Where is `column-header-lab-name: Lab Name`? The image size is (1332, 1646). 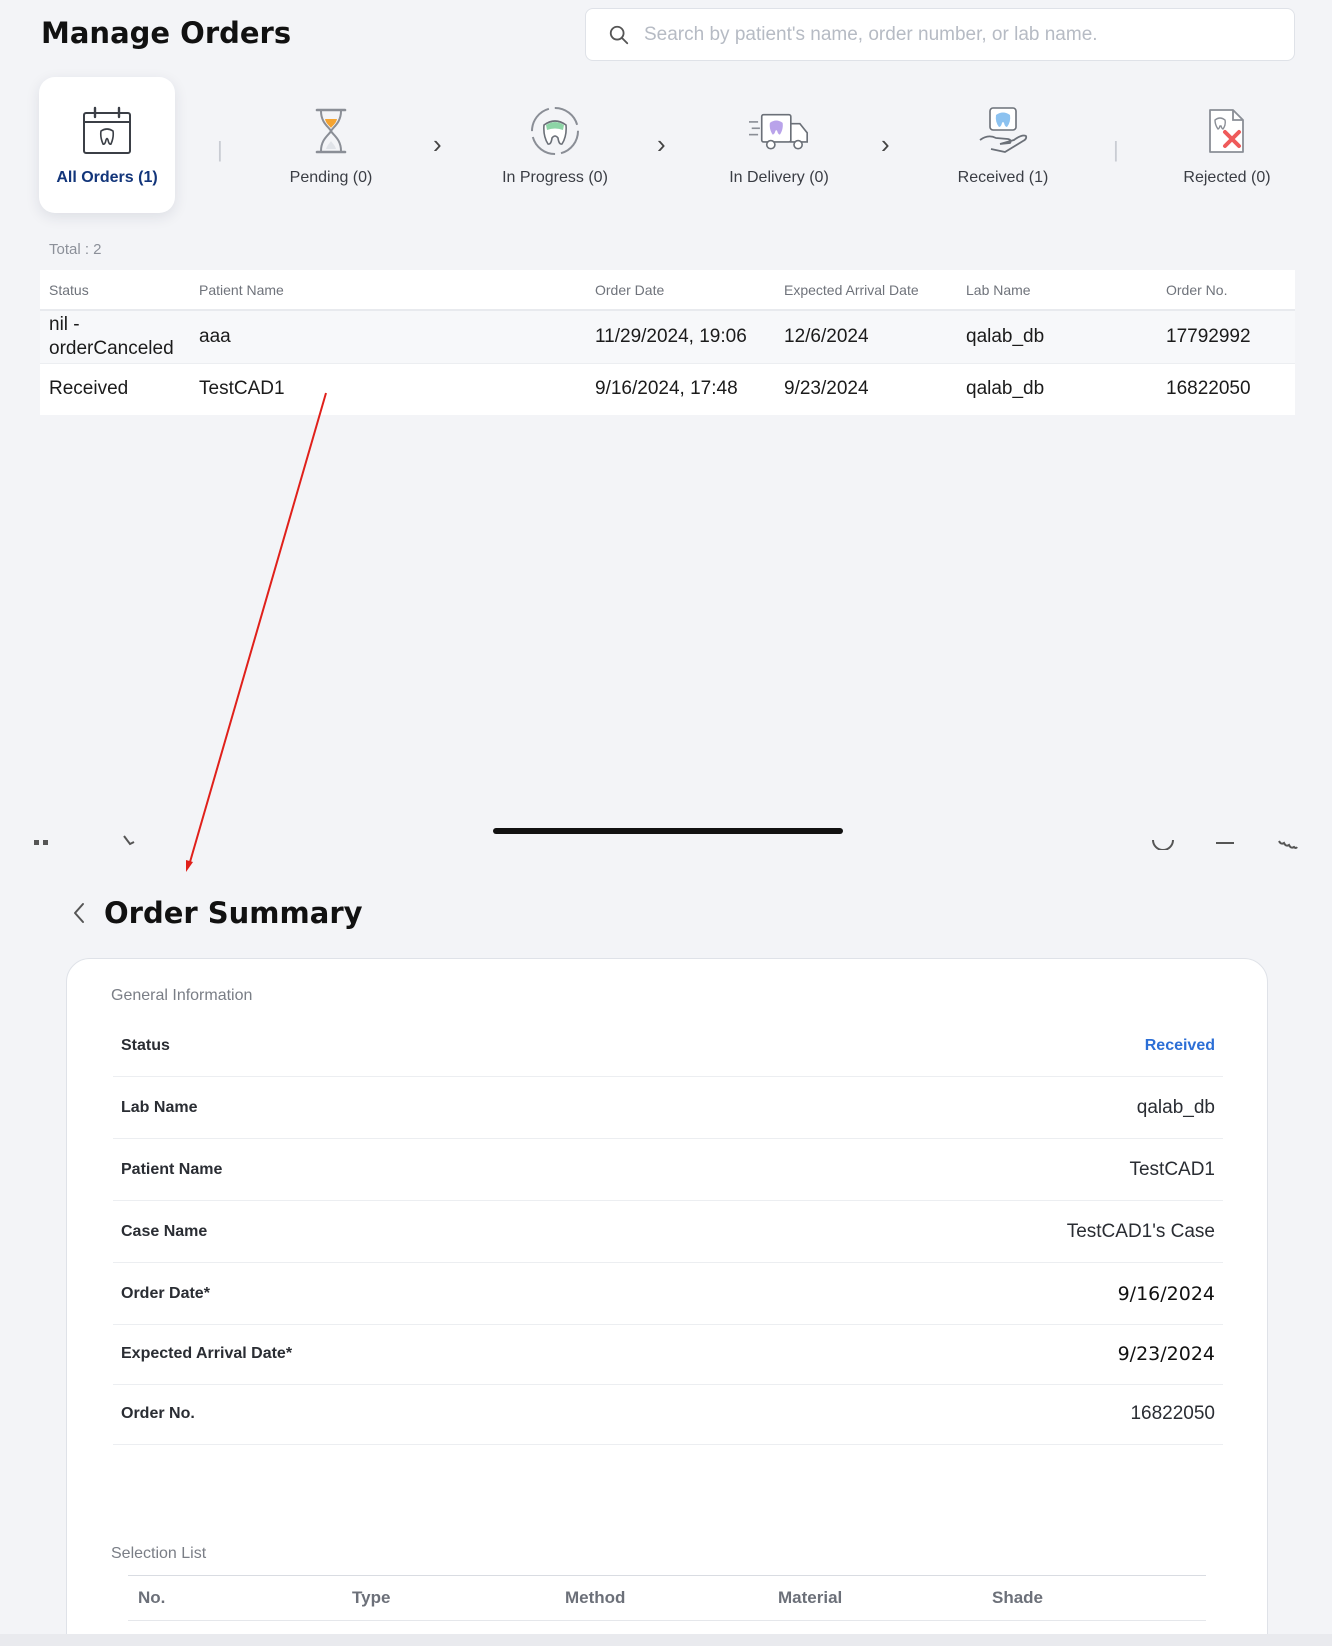 column-header-lab-name: Lab Name is located at coordinates (1057, 290).